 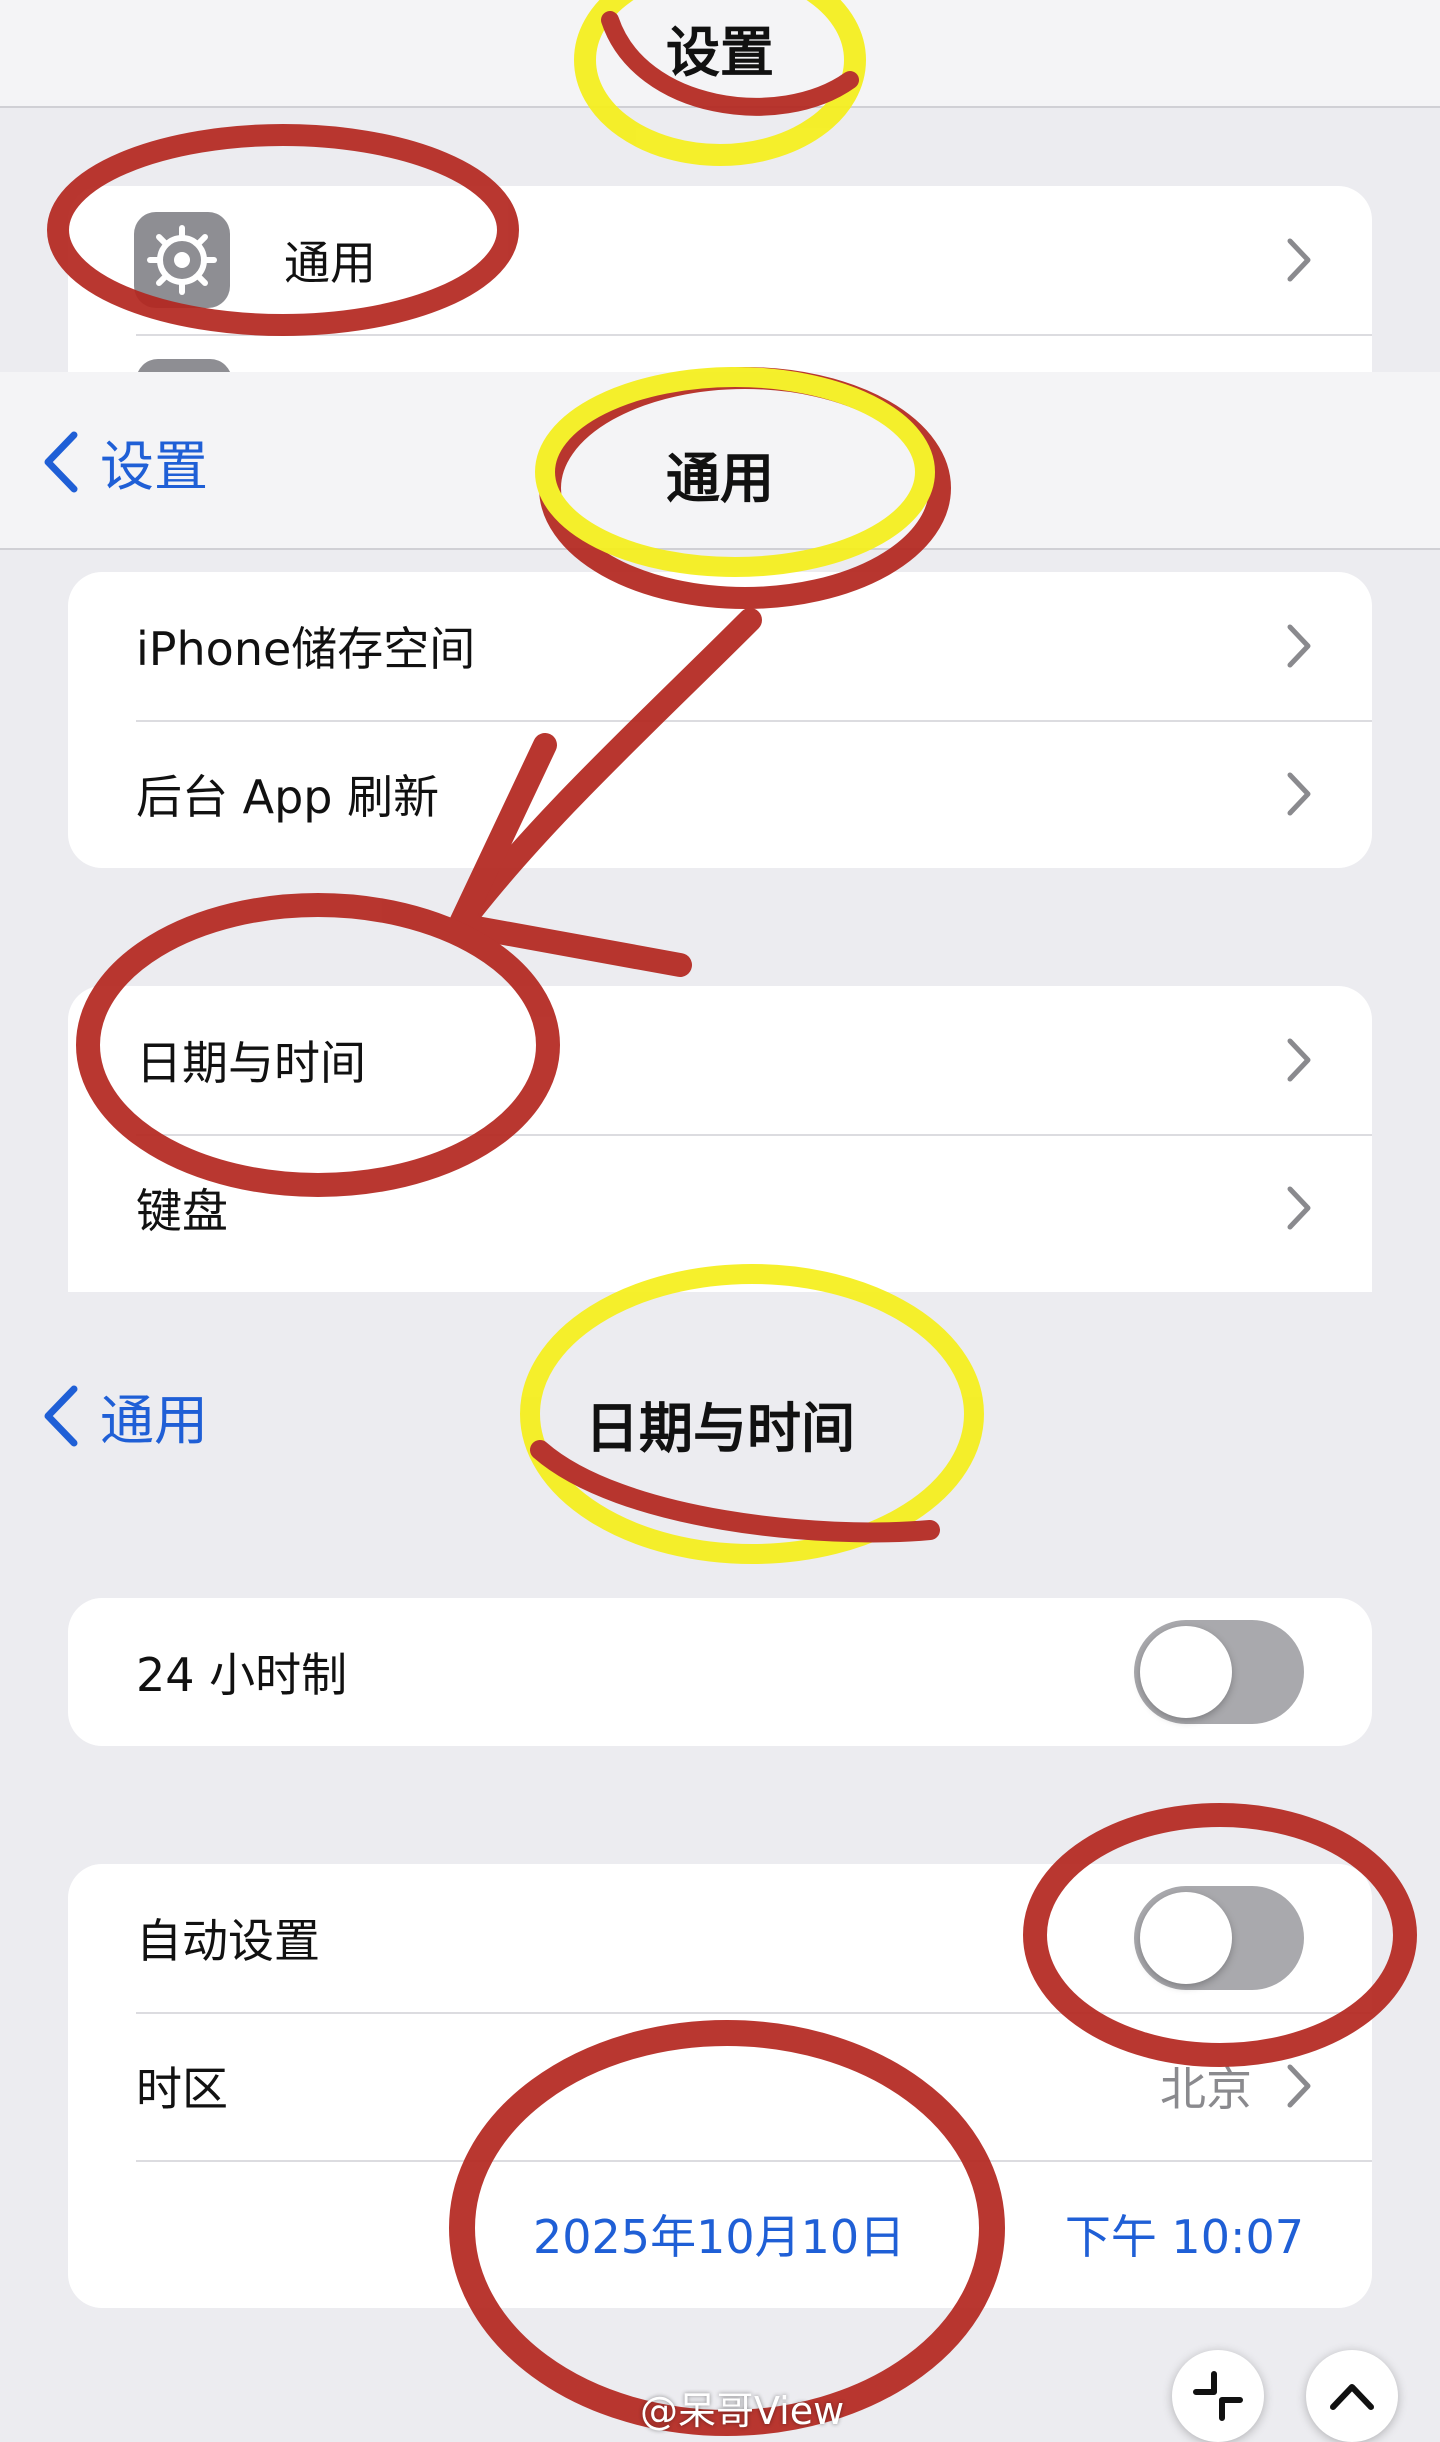 I want to click on datetime-group: 日期与时间 键盘, so click(x=720, y=1139).